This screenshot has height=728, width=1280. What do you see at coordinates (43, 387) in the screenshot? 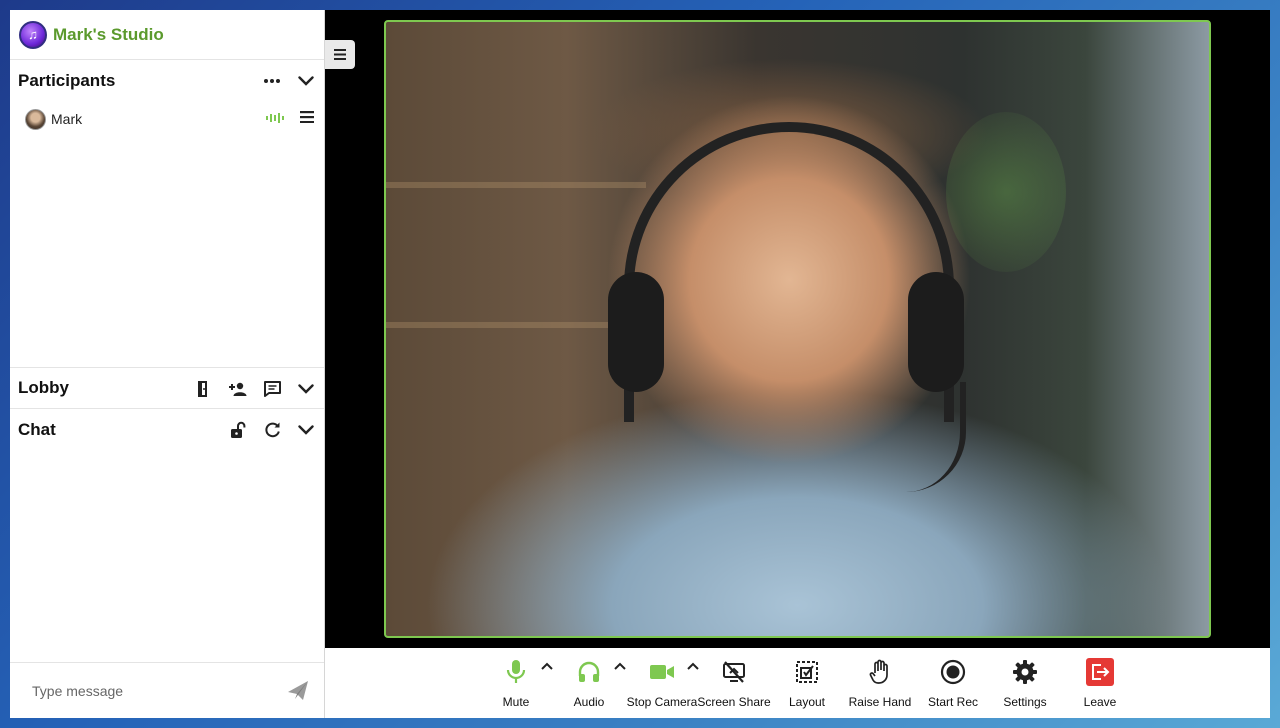
I see `lobby-title: Lobby` at bounding box center [43, 387].